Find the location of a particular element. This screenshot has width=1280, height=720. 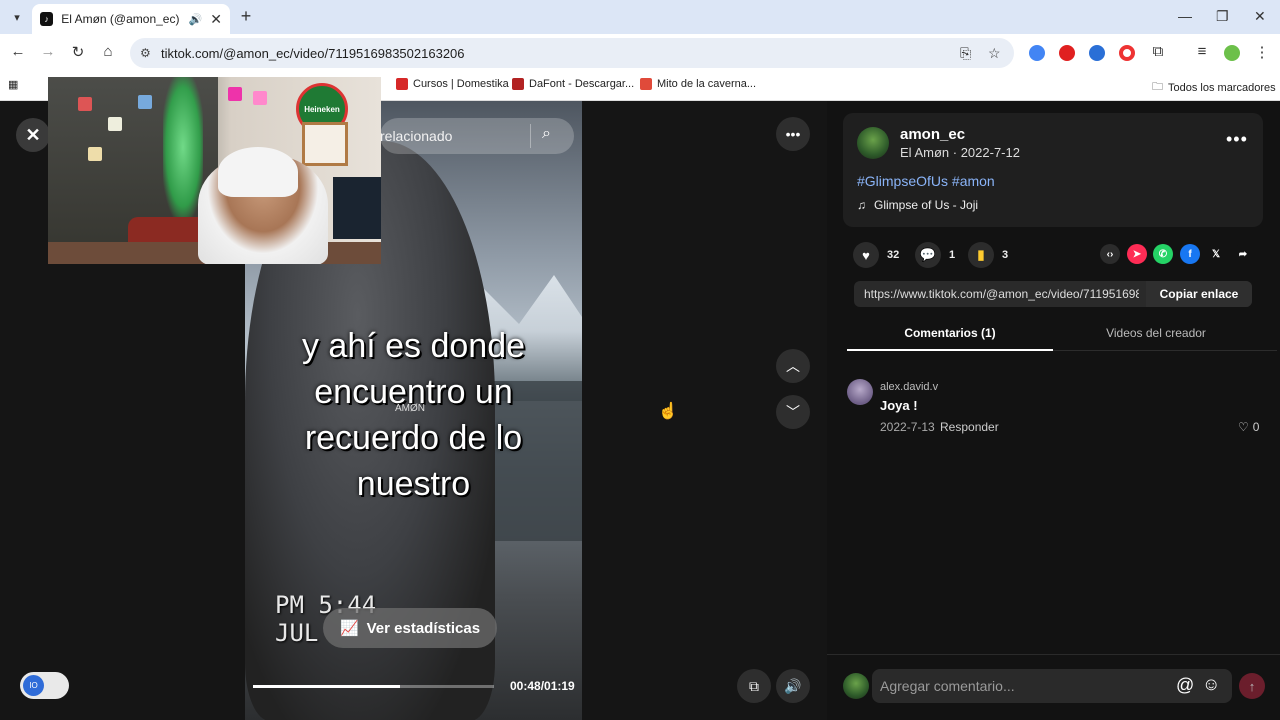

comment-action: 💬 1 is located at coordinates (935, 255).